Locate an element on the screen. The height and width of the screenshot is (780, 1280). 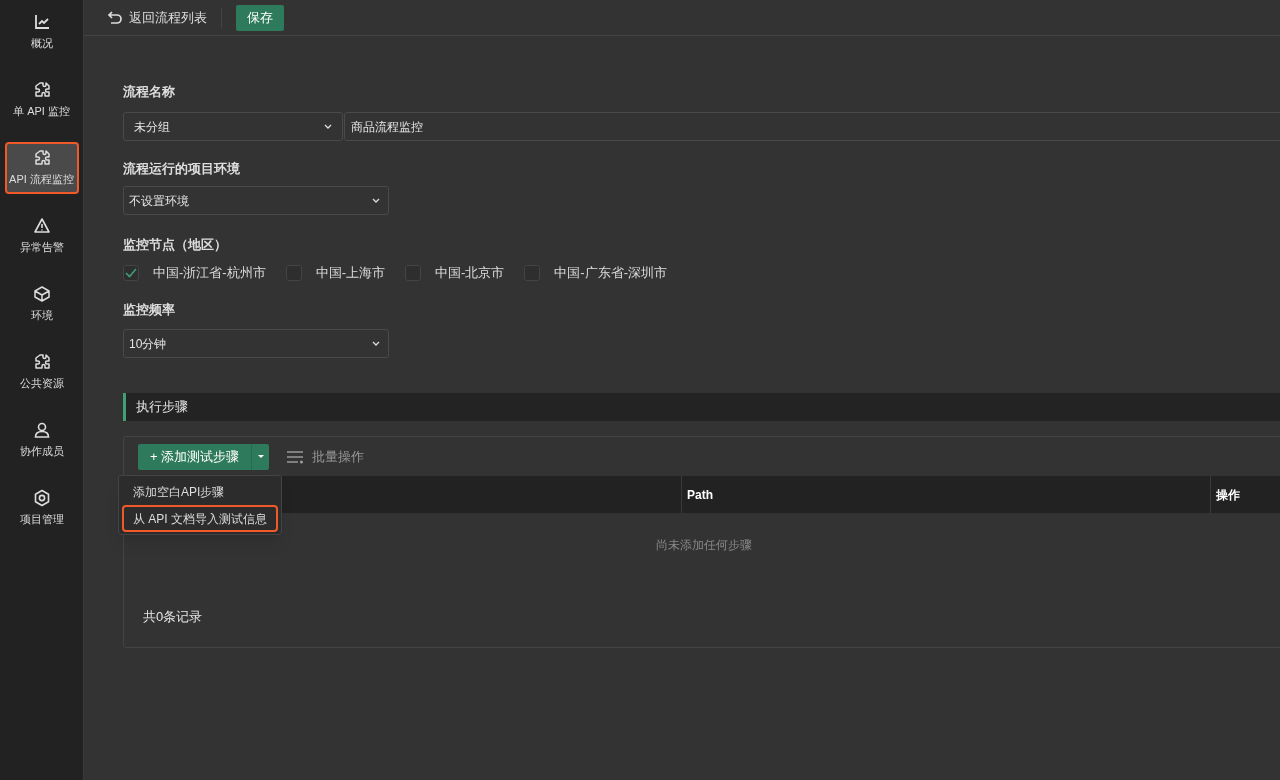
checkbox-label: 中国-上海市 is located at coordinates (350, 273).